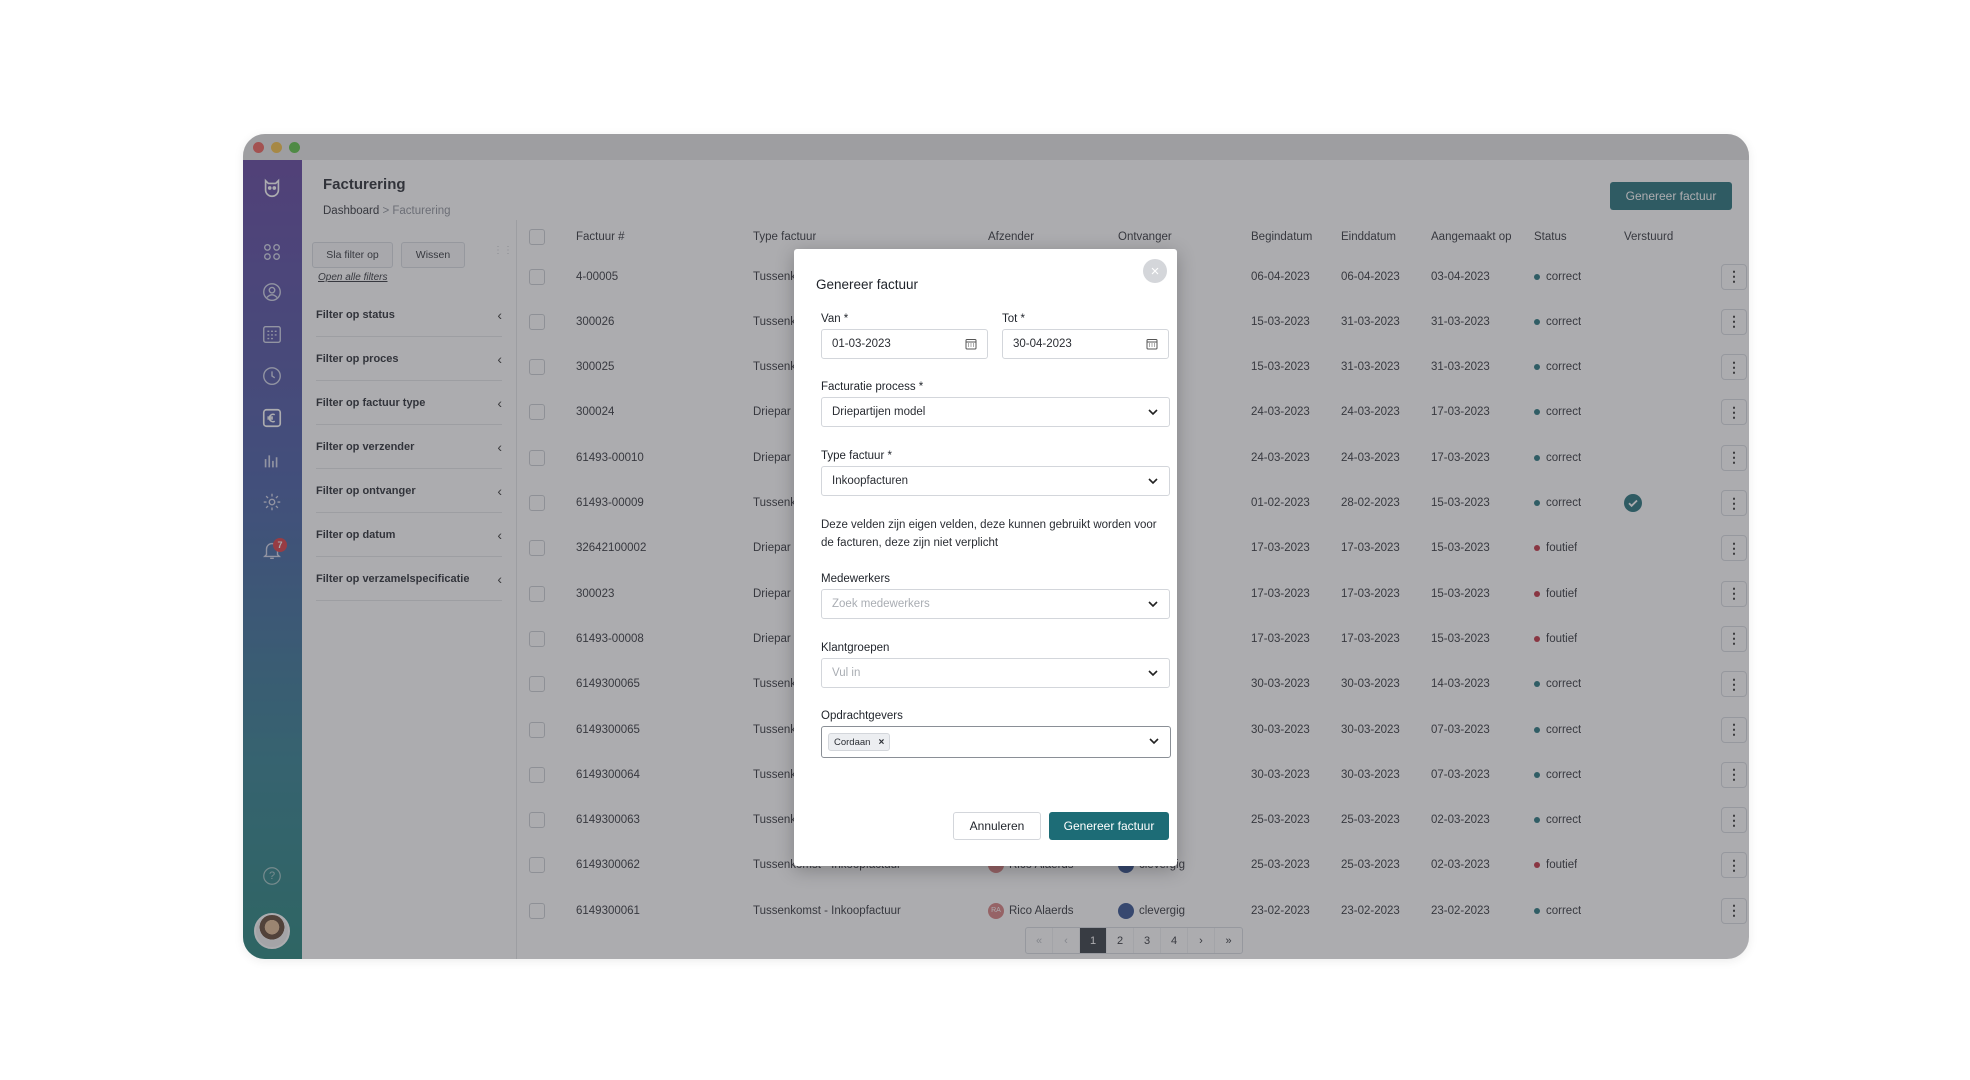  What do you see at coordinates (995, 481) in the screenshot?
I see `type-select: Inkoopfacturen` at bounding box center [995, 481].